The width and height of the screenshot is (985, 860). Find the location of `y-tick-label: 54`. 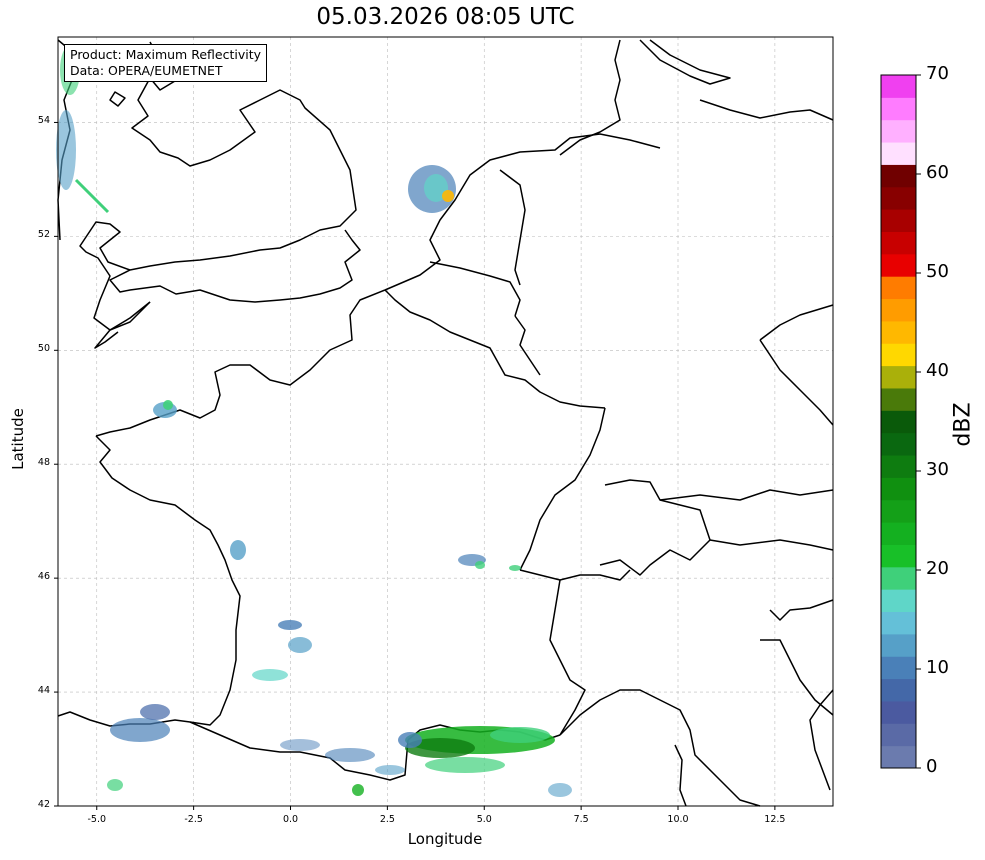

y-tick-label: 54 is located at coordinates (43, 121).